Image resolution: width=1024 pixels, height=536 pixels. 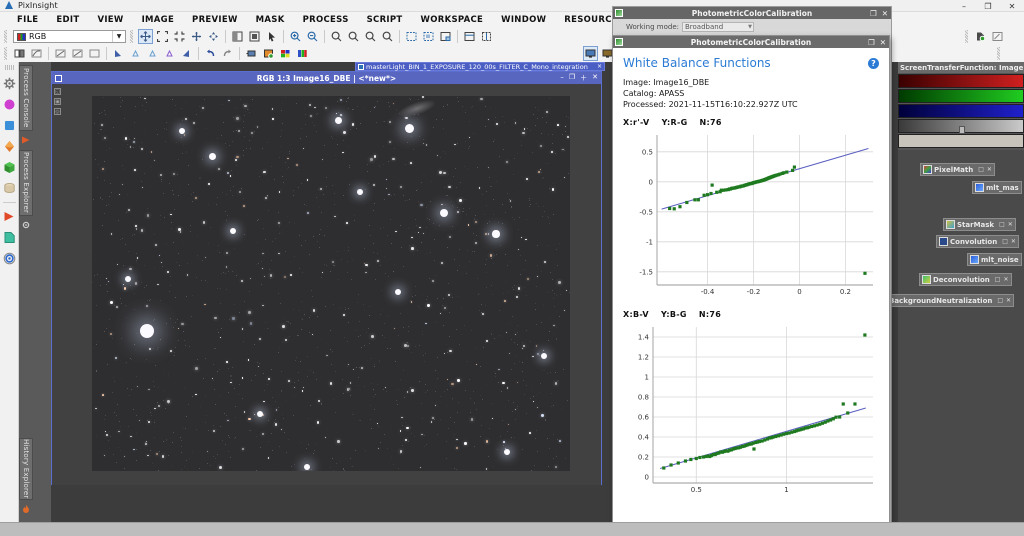 What do you see at coordinates (268, 53) in the screenshot?
I see `script-icon` at bounding box center [268, 53].